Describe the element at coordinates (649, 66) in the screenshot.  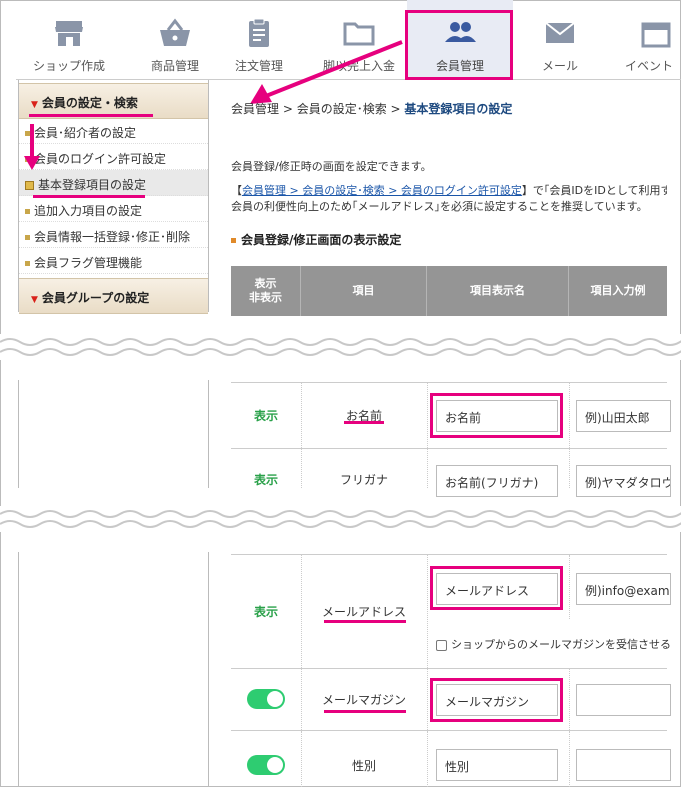
I see `nav-label: イベント` at that location.